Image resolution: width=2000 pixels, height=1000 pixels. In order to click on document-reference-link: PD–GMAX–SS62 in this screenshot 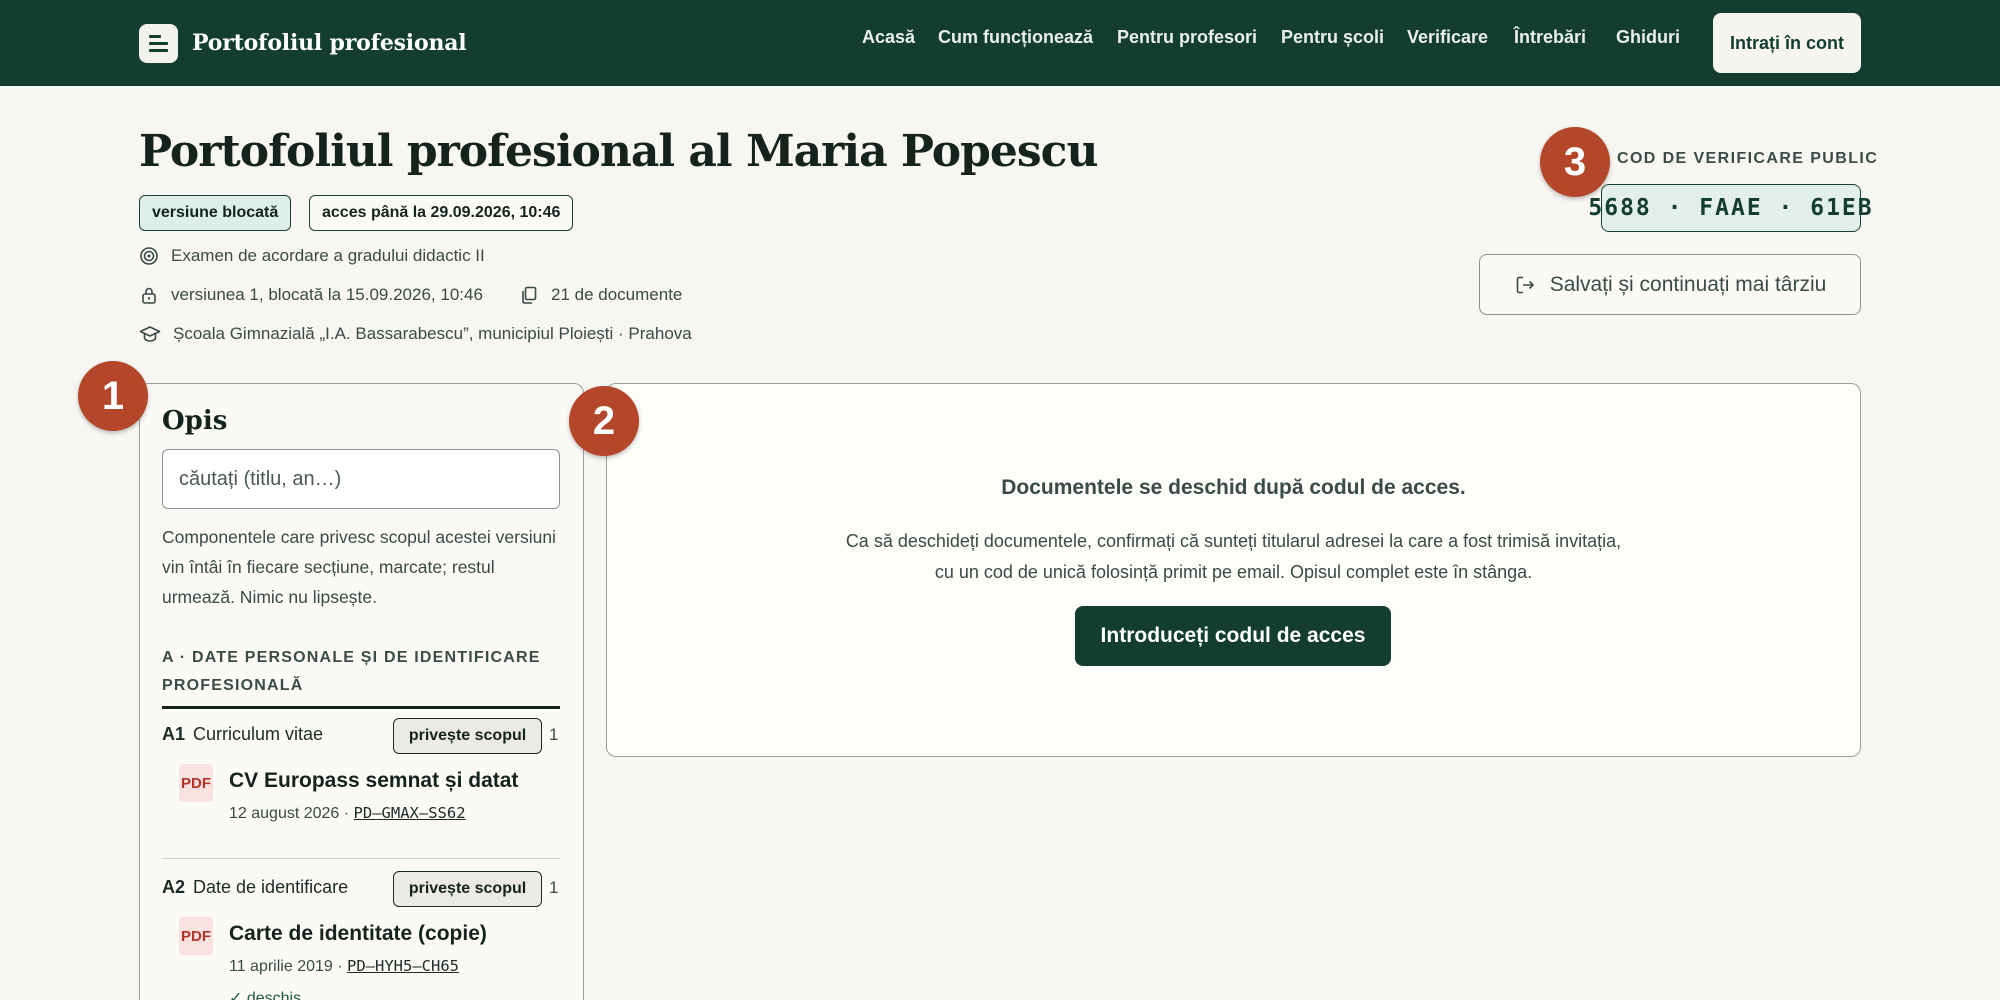, I will do `click(410, 813)`.